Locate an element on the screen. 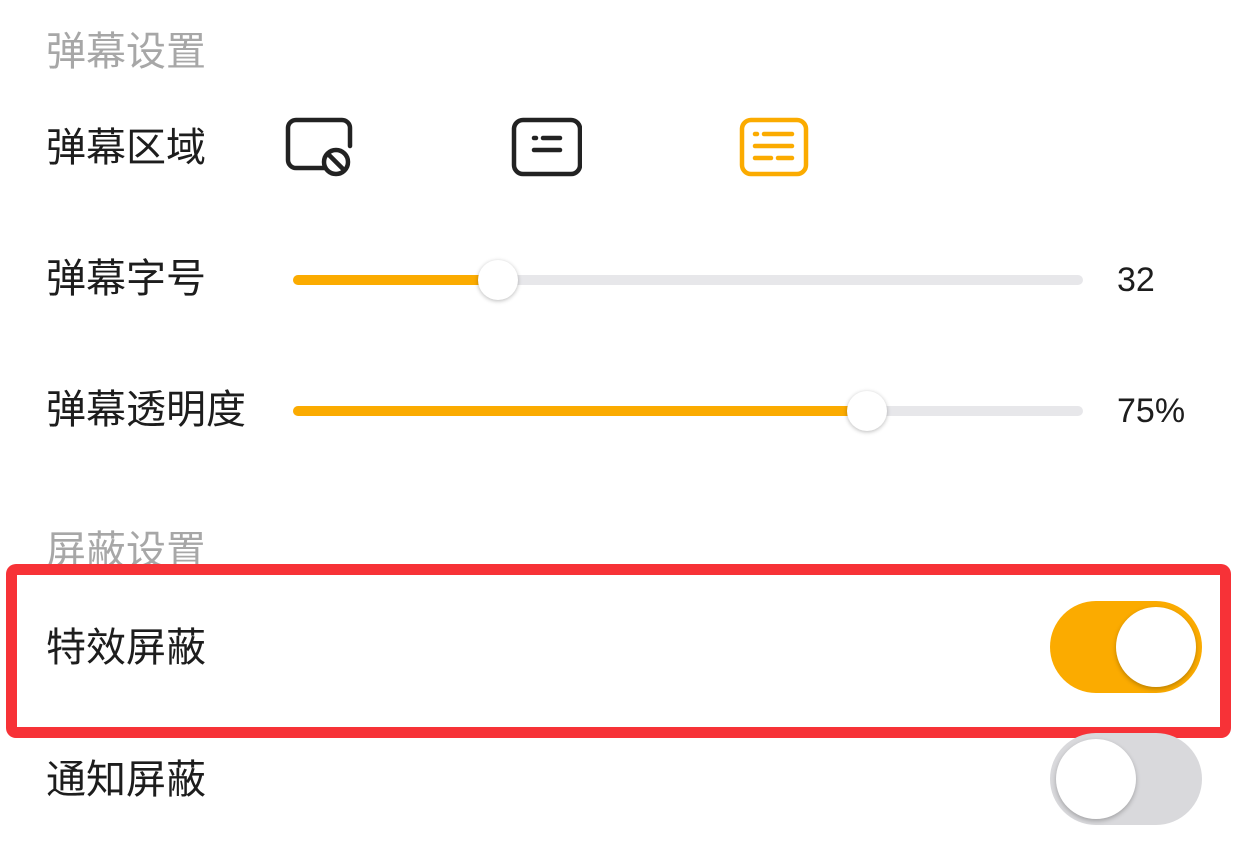 This screenshot has width=1242, height=858. font-size-value: 32 is located at coordinates (1136, 280).